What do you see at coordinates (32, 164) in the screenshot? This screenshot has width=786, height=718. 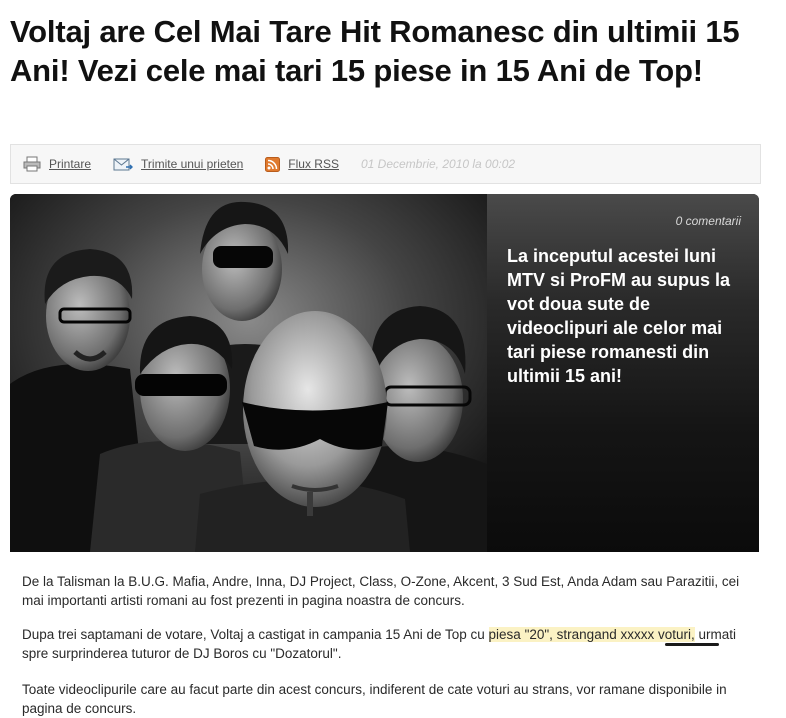 I see `printer-icon` at bounding box center [32, 164].